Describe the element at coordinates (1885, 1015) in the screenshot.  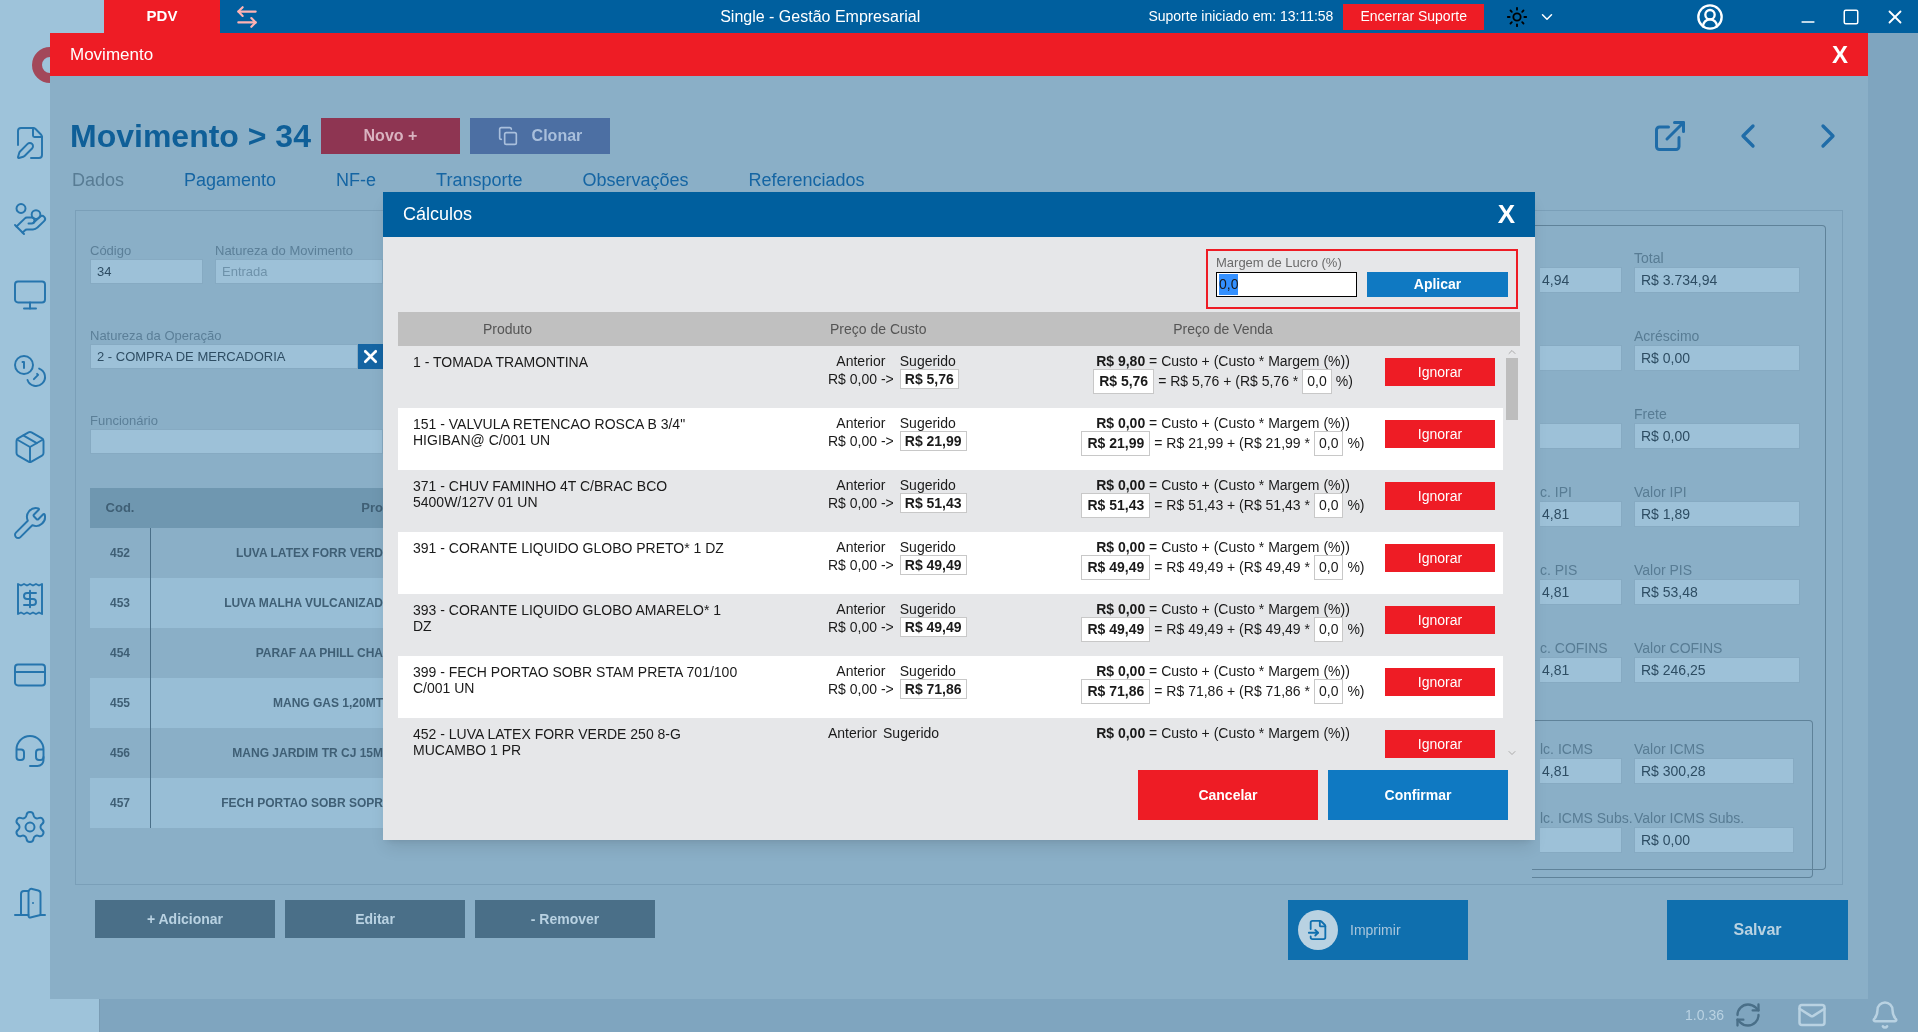
I see `bell-icon` at that location.